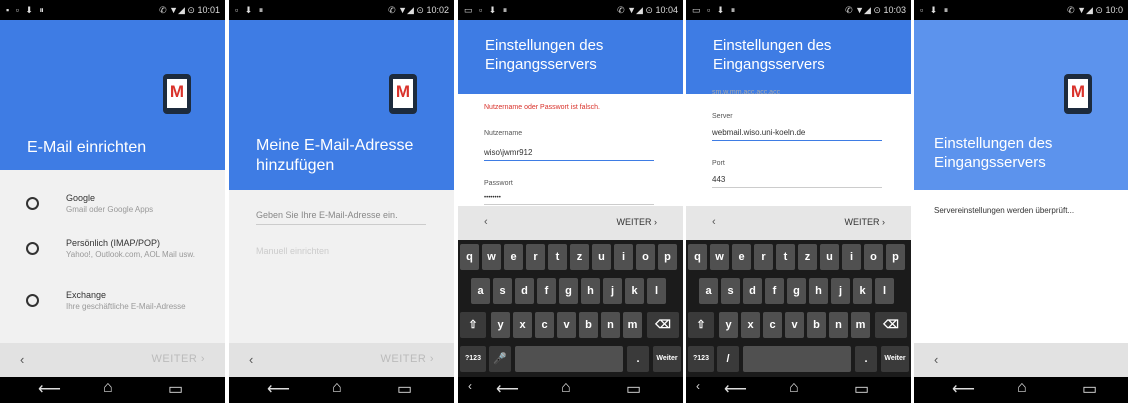 The width and height of the screenshot is (1128, 403). What do you see at coordinates (341, 217) in the screenshot?
I see `email-input: Geben Sie Ihre E-Mail-Adresse ein.` at bounding box center [341, 217].